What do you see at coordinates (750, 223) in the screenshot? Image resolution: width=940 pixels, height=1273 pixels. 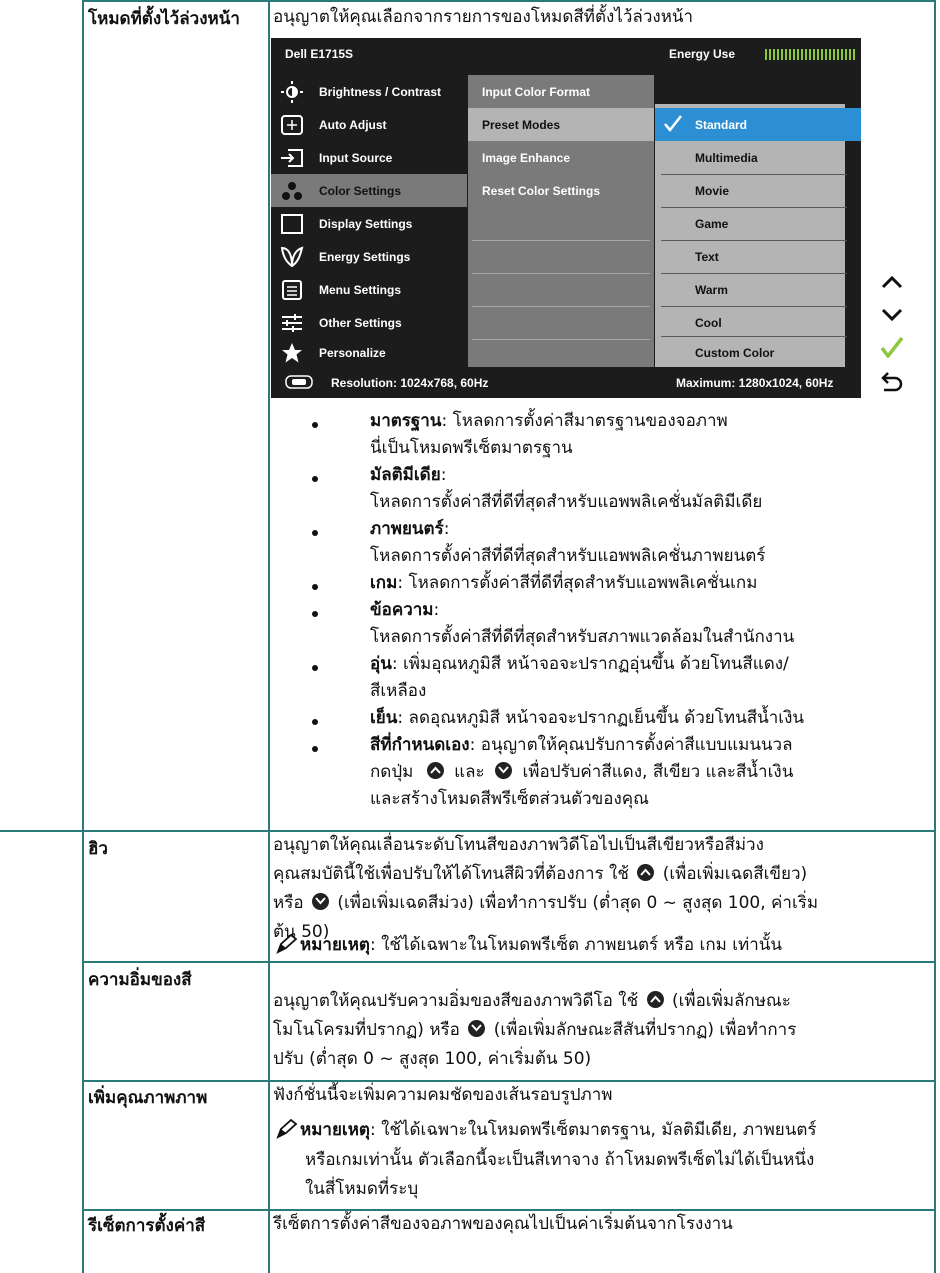 I see `mode-game: Game` at bounding box center [750, 223].